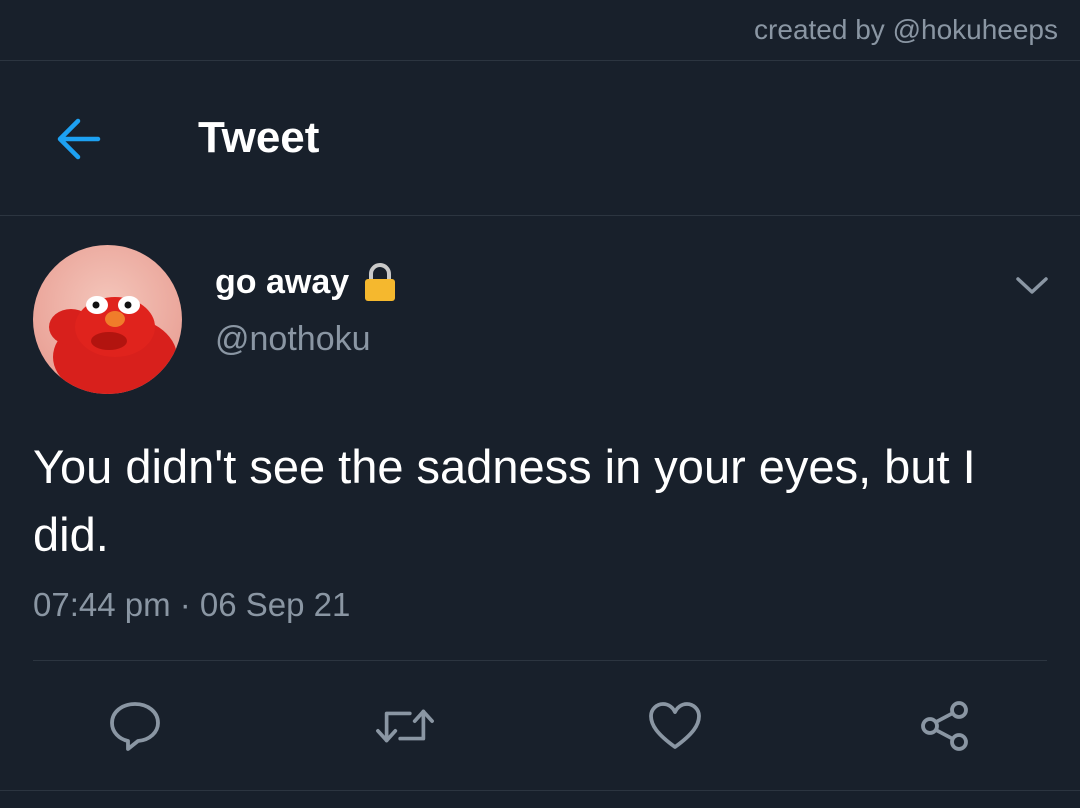 The height and width of the screenshot is (808, 1080). I want to click on heart-icon, so click(675, 725).